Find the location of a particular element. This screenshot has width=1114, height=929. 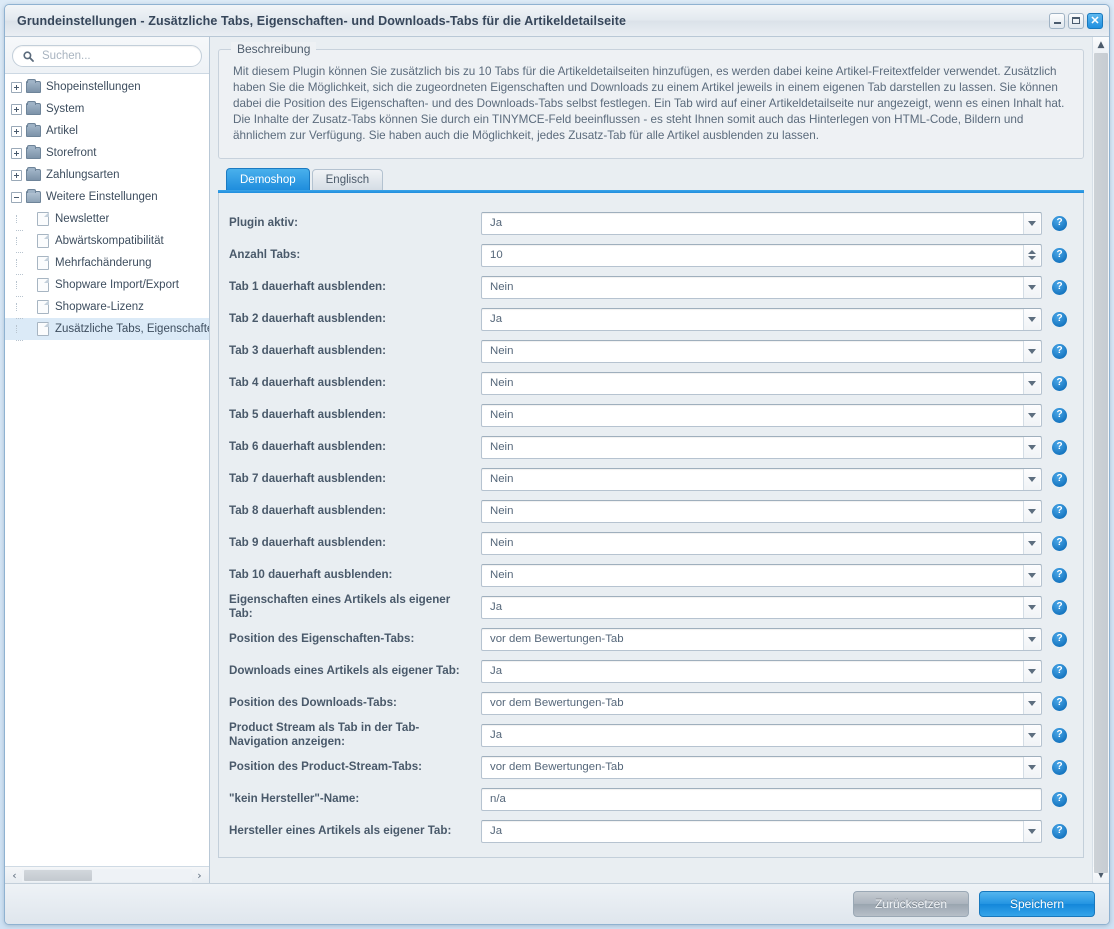

search-box is located at coordinates (107, 56).